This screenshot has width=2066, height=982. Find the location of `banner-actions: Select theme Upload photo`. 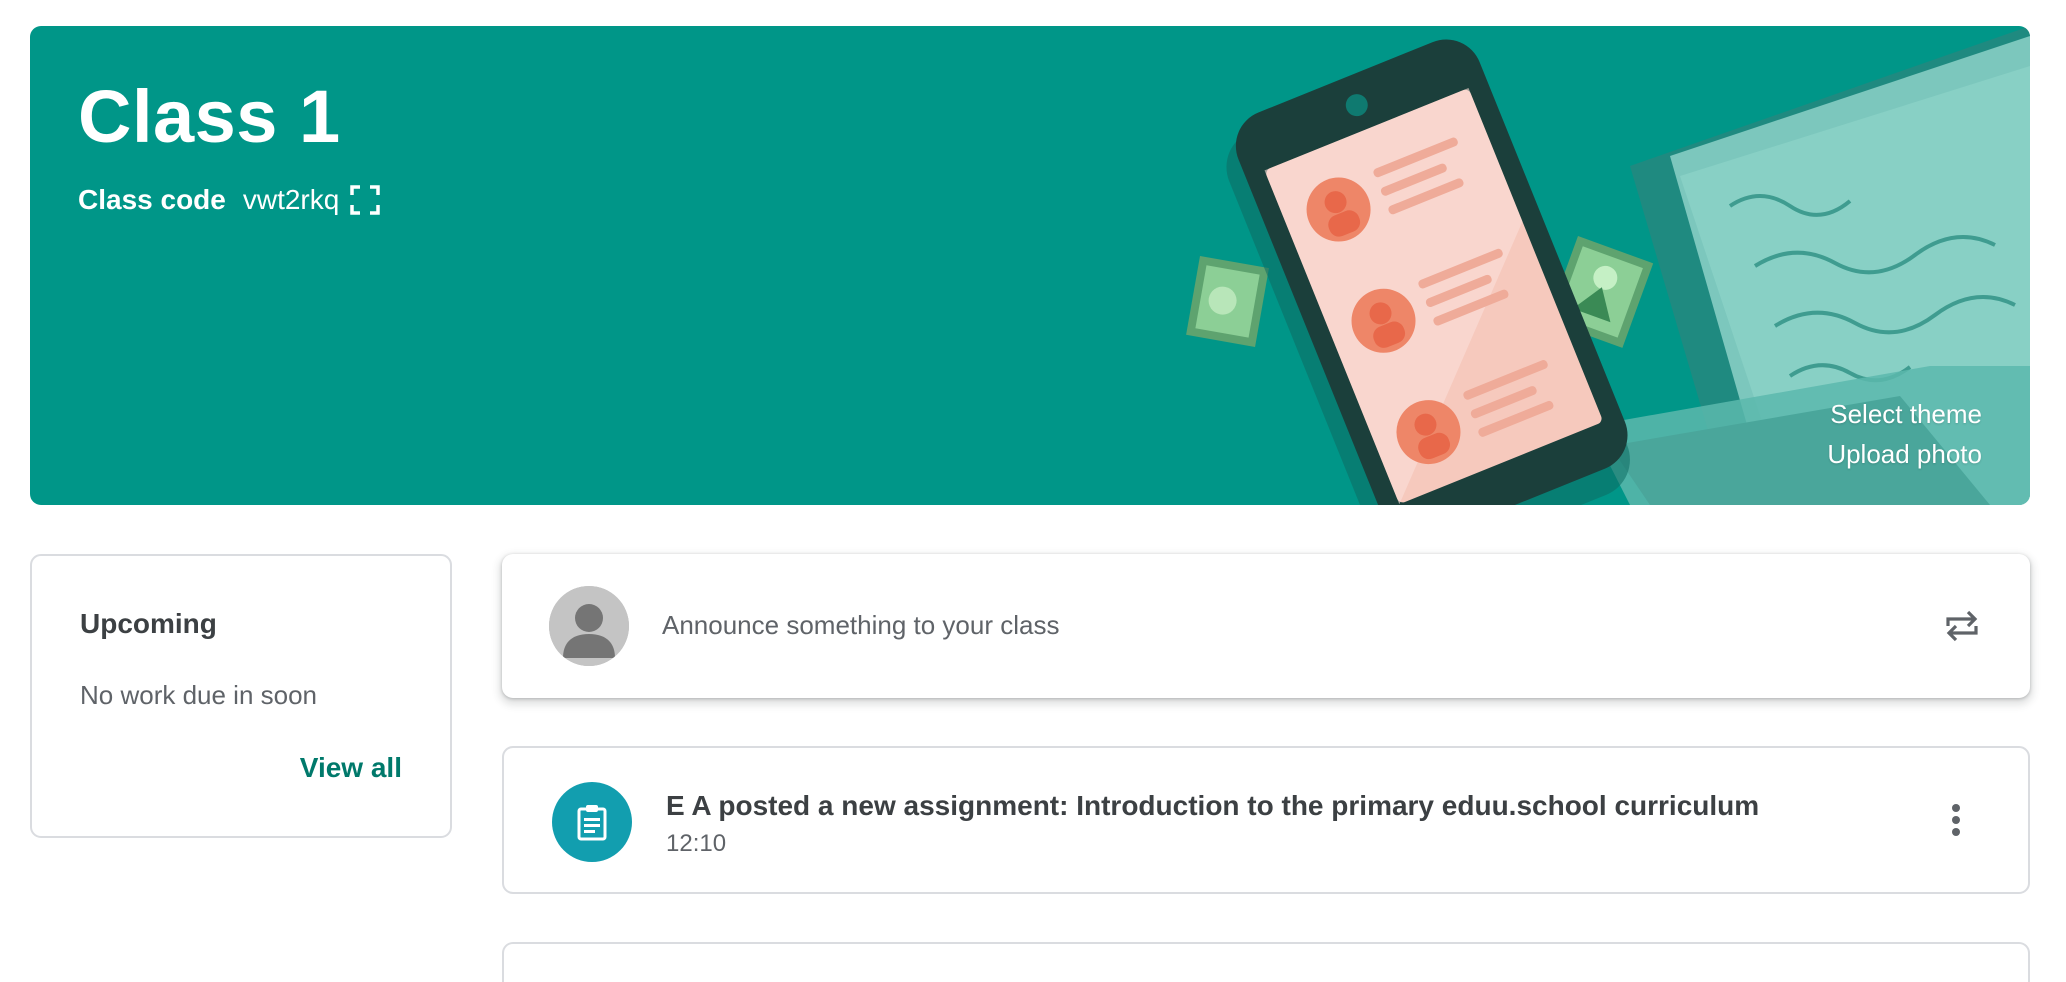

banner-actions: Select theme Upload photo is located at coordinates (1904, 434).